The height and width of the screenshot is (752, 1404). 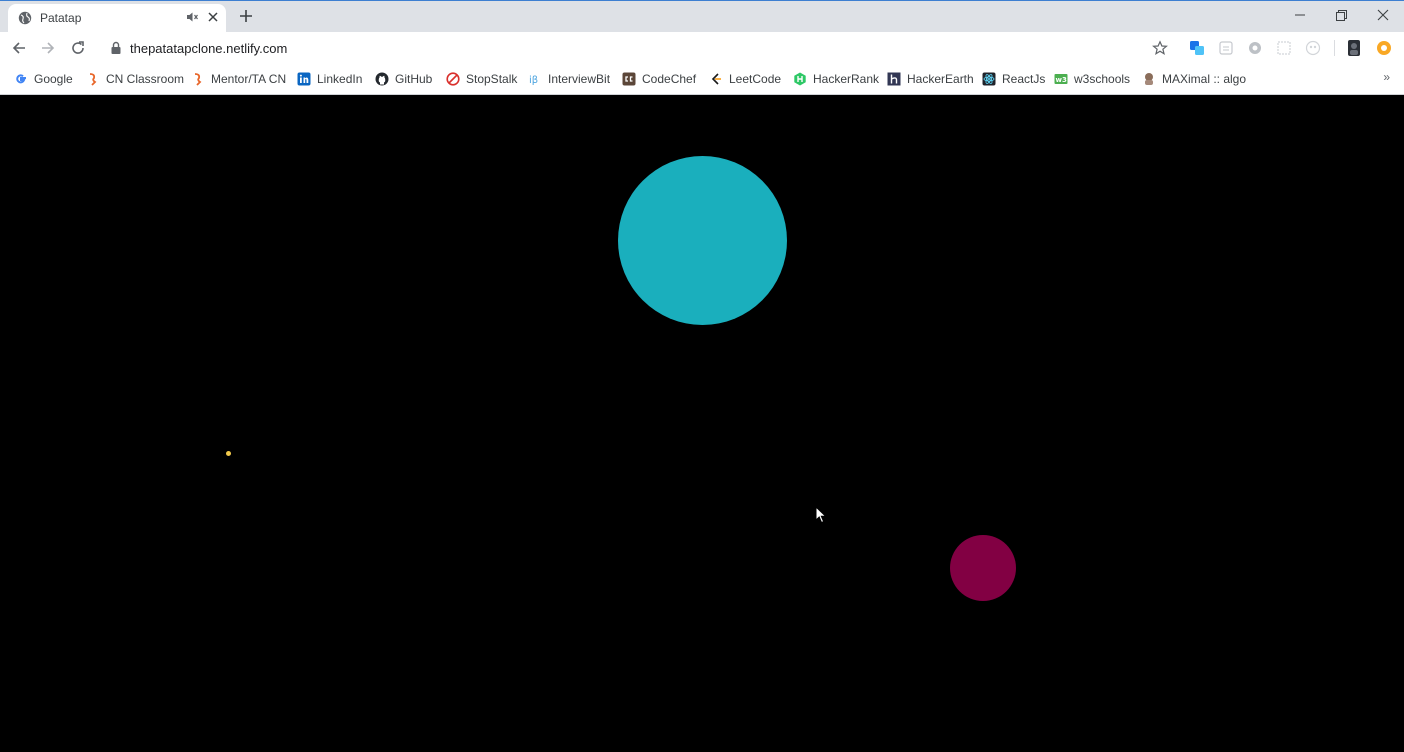 I want to click on forward-arrow-icon, so click(x=48, y=48).